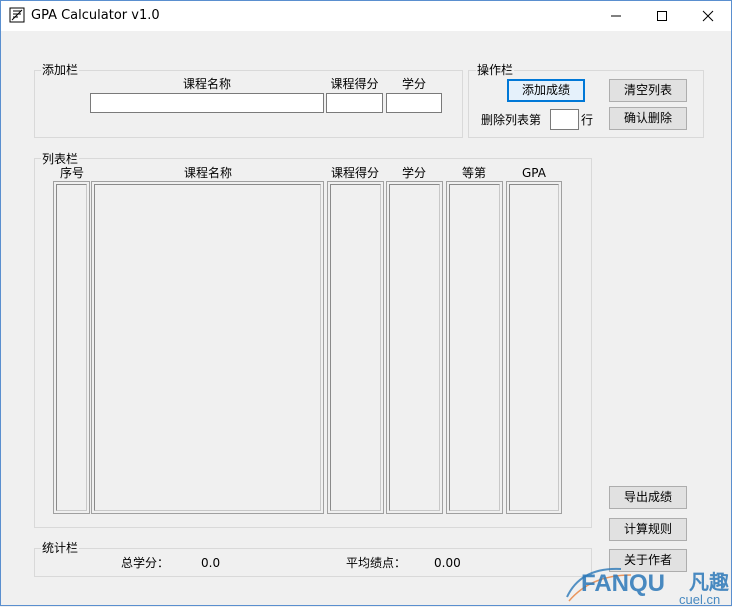 This screenshot has height=607, width=732. What do you see at coordinates (354, 103) in the screenshot?
I see `score-input` at bounding box center [354, 103].